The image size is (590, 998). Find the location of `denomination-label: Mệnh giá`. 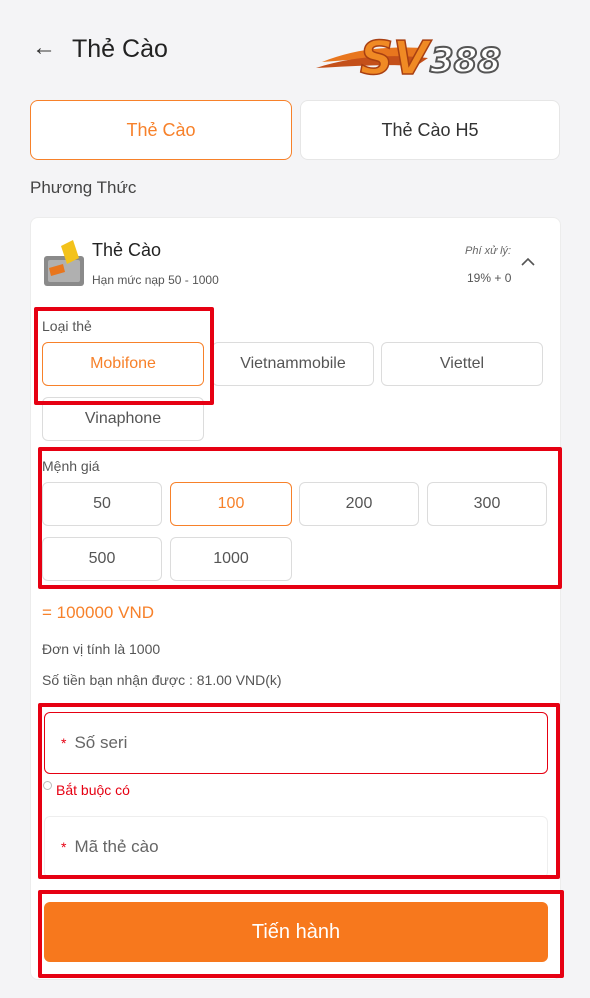

denomination-label: Mệnh giá is located at coordinates (71, 466).